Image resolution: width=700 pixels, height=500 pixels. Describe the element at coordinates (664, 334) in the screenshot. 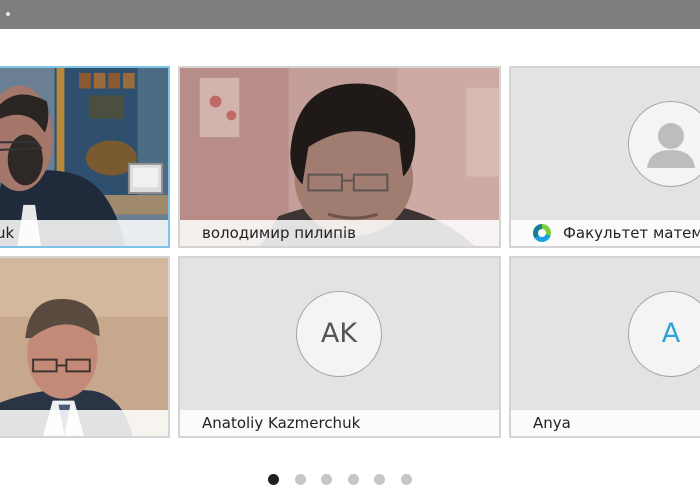

I see `participant-initials-avatar: A` at that location.